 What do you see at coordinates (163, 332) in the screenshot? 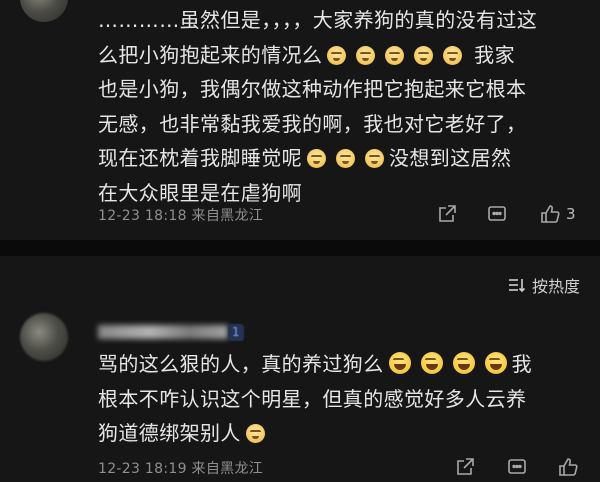
I see `username-redacted` at bounding box center [163, 332].